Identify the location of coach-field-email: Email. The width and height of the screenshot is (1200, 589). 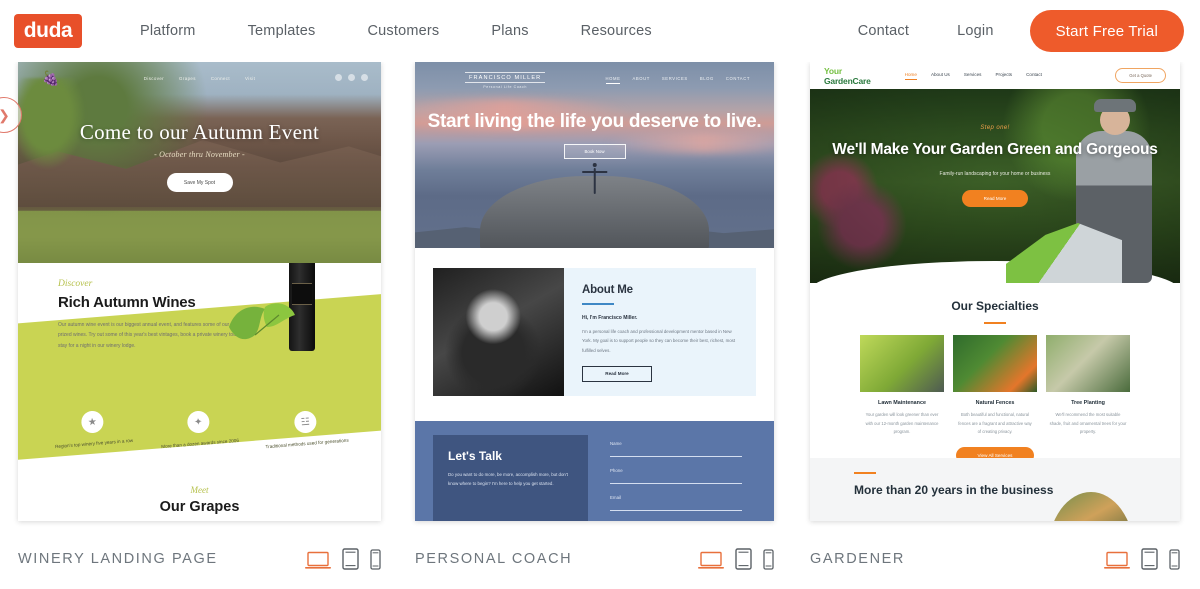
(676, 503).